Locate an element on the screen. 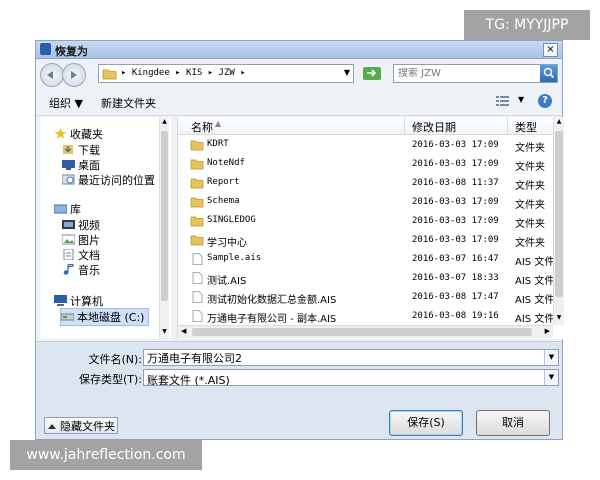  nav-videos-label: 视频 is located at coordinates (89, 225).